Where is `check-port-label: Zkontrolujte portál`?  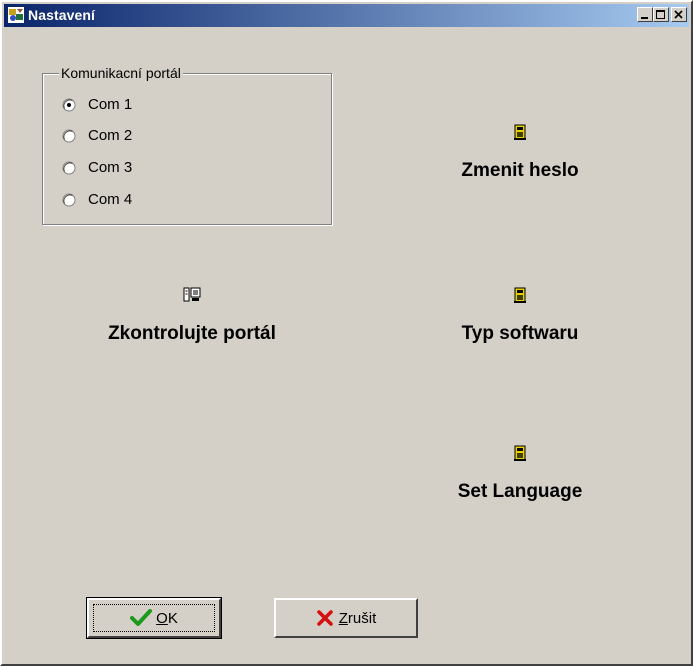
check-port-label: Zkontrolujte portál is located at coordinates (192, 333).